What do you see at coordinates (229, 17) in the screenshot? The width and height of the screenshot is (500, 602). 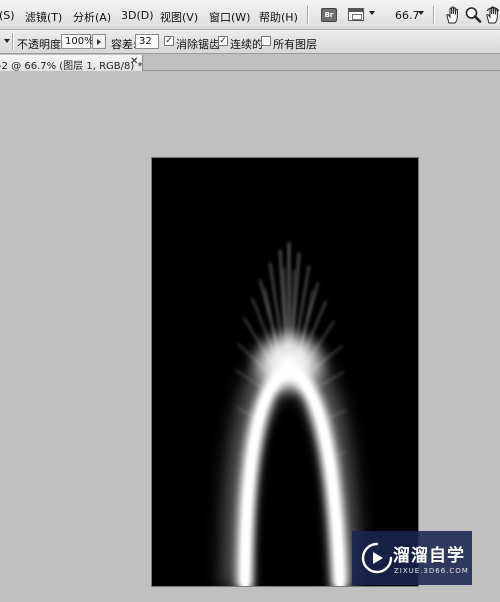 I see `menu-window: 窗口(W)` at bounding box center [229, 17].